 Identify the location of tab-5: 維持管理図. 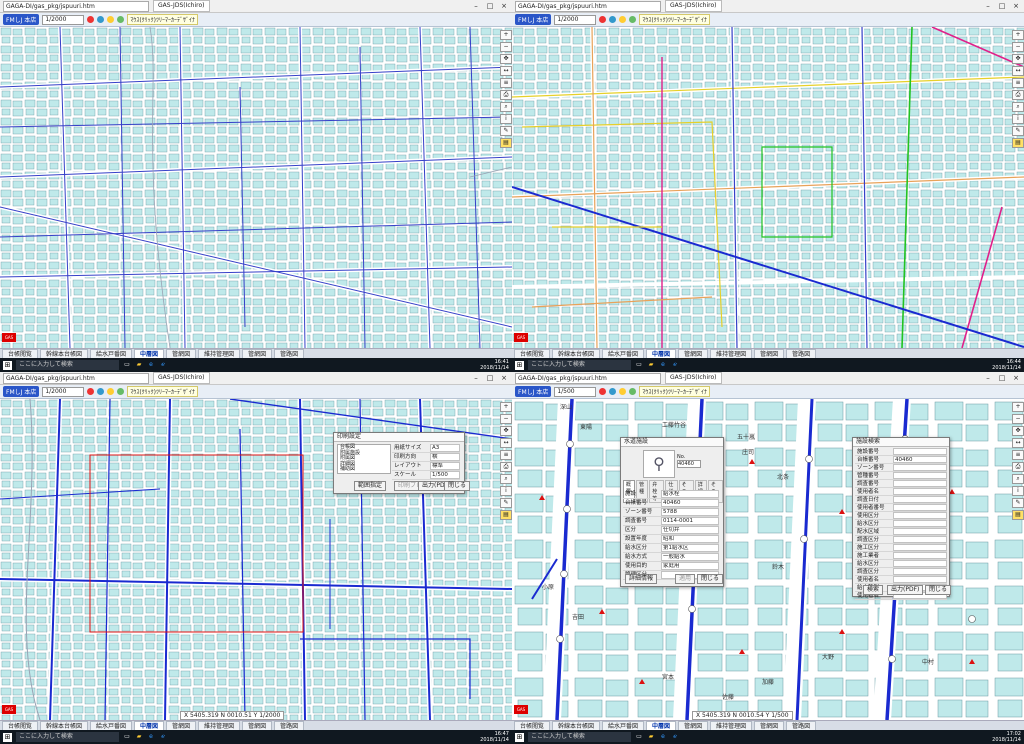
(219, 353).